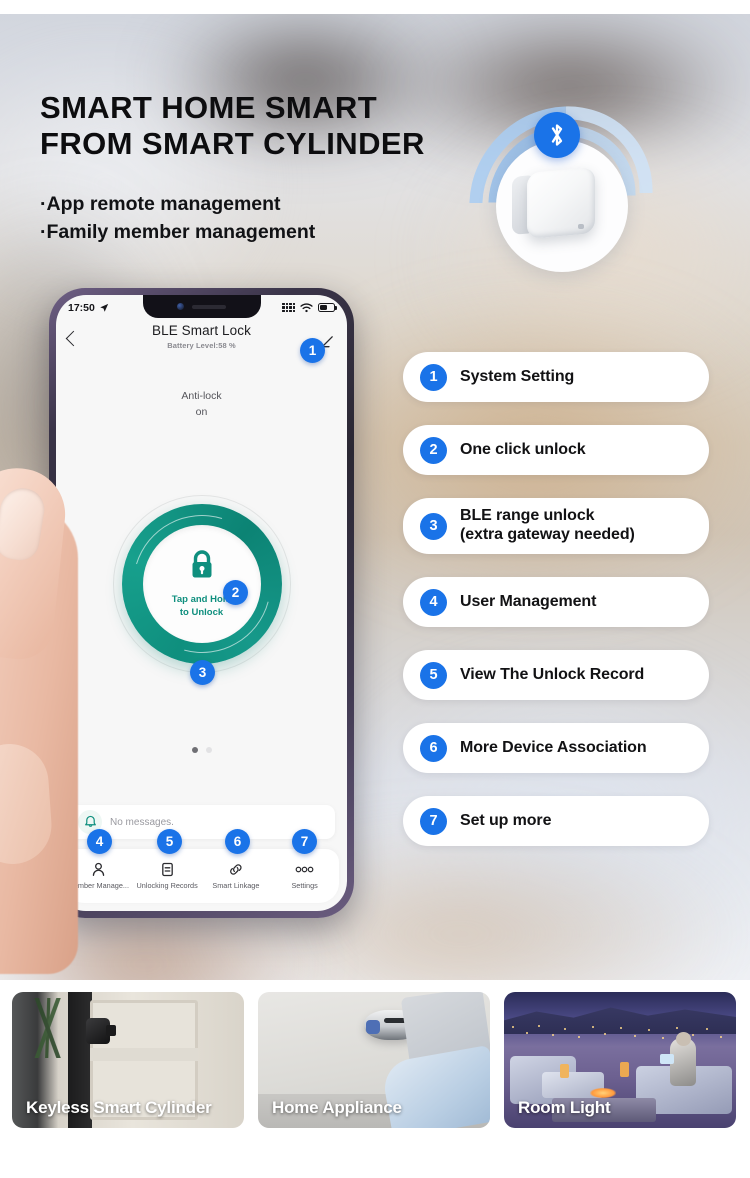  What do you see at coordinates (144, 1054) in the screenshot?
I see `door-rail` at bounding box center [144, 1054].